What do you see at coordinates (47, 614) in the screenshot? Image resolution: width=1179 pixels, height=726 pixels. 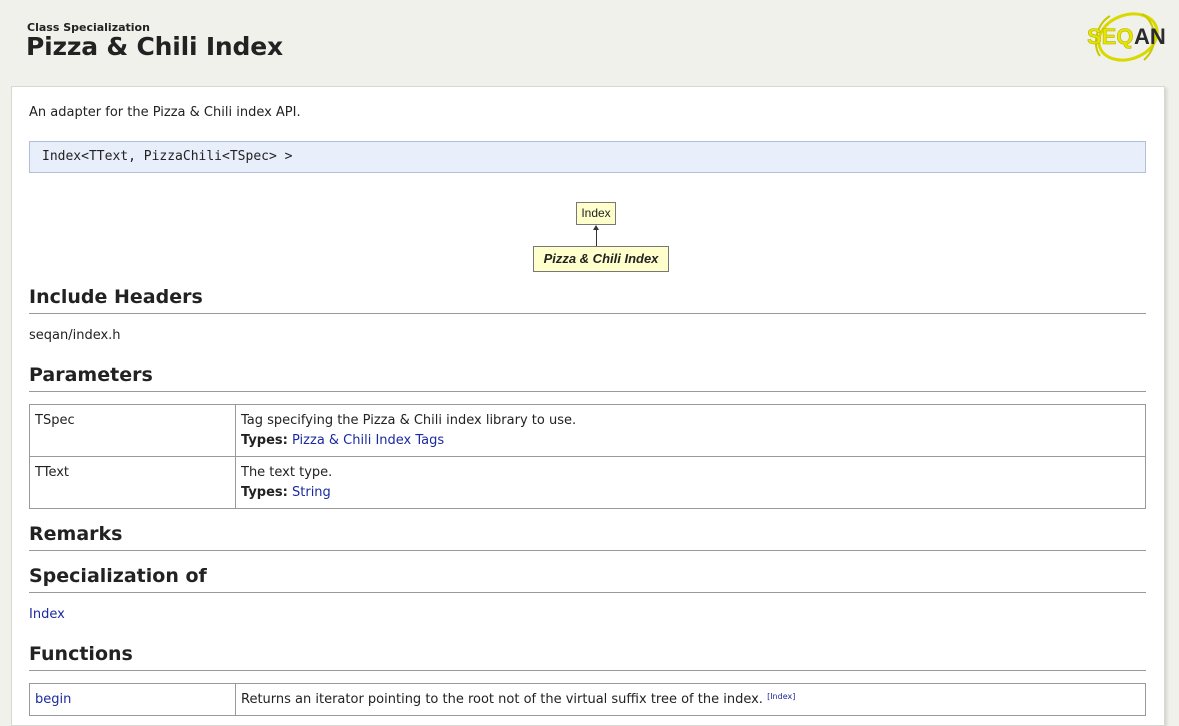 I see `specialization-of-link: Index` at bounding box center [47, 614].